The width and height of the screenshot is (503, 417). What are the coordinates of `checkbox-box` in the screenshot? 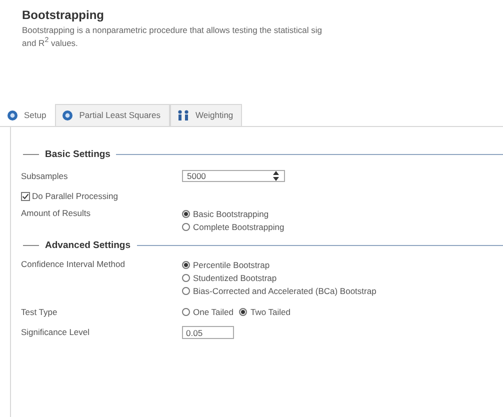 It's located at (25, 196).